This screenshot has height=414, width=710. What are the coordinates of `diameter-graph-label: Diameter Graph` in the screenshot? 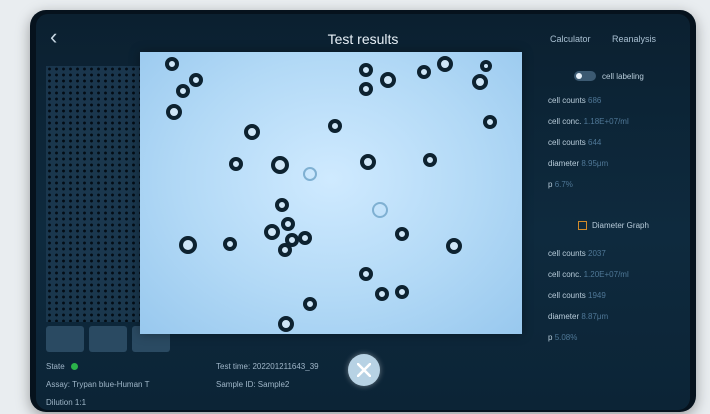 It's located at (620, 225).